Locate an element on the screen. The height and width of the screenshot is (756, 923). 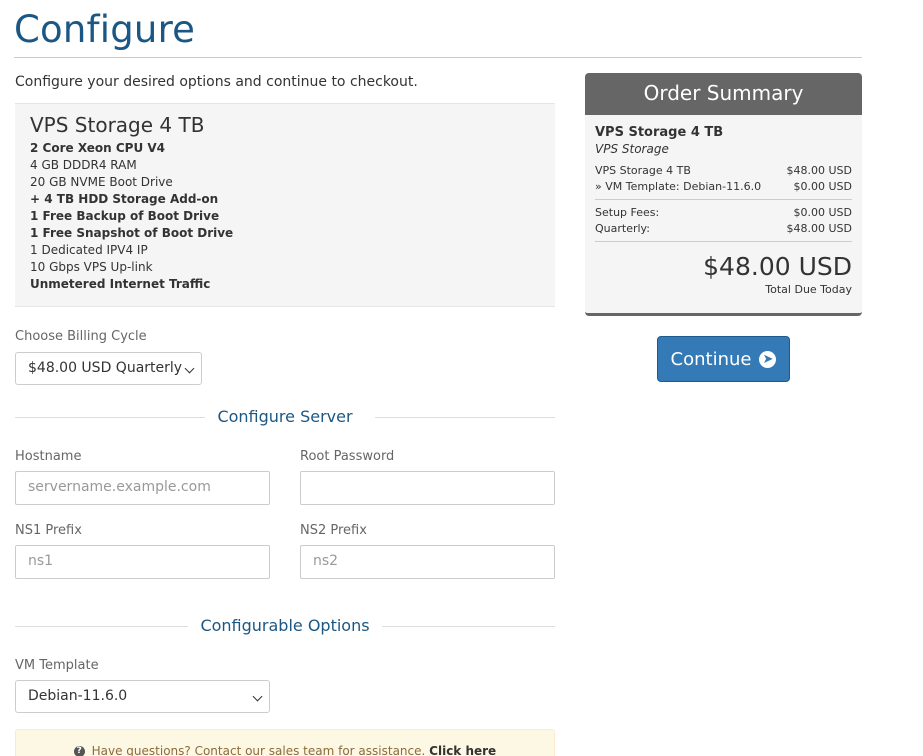
billing-cycle-select: $48.00 USD Quarterly is located at coordinates (108, 368).